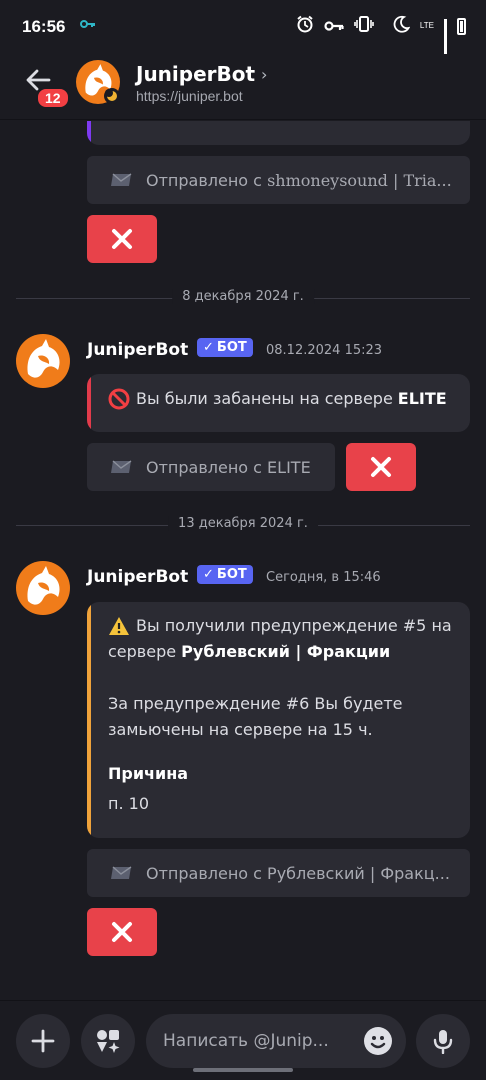  I want to click on message-input-pill, so click(276, 1041).